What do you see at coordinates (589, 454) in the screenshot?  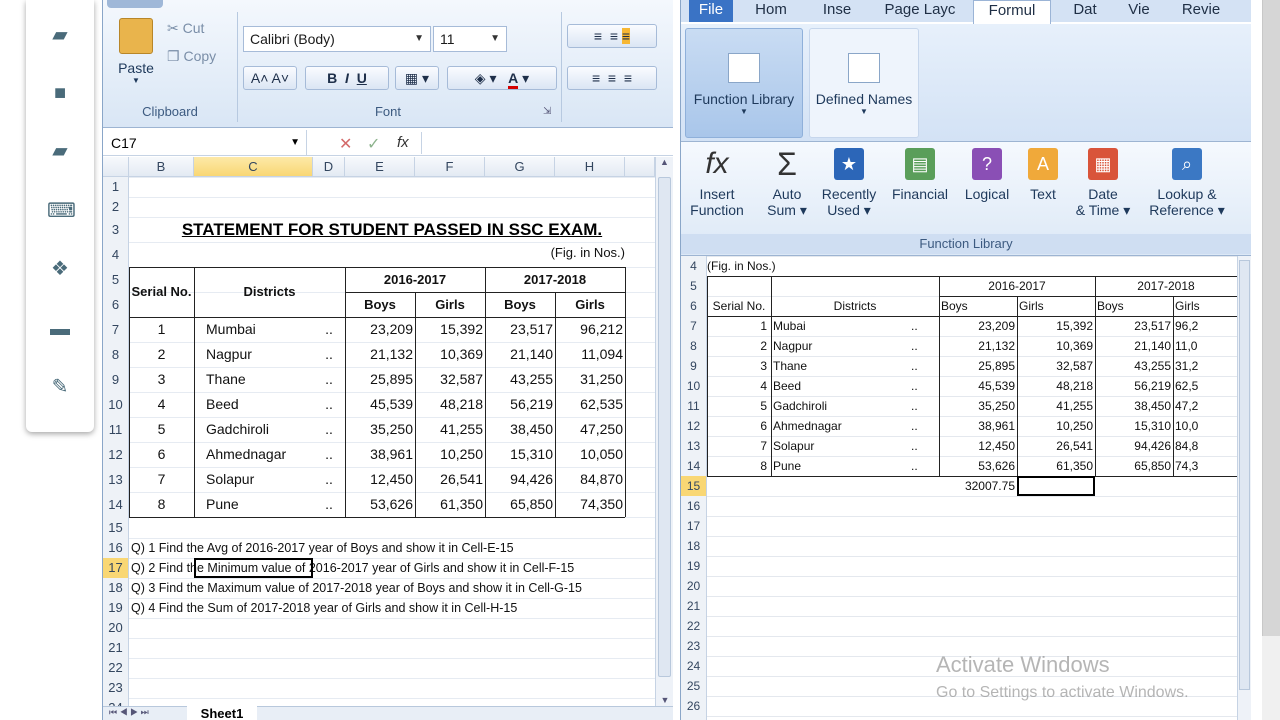 I see `value-cell: 10,050` at bounding box center [589, 454].